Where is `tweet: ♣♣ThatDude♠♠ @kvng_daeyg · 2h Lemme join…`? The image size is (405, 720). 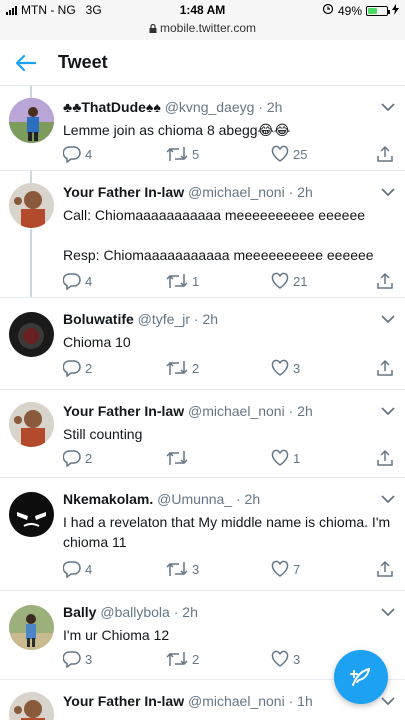 tweet: ♣♣ThatDude♠♠ @kvng_daeyg · 2h Lemme join… is located at coordinates (202, 128).